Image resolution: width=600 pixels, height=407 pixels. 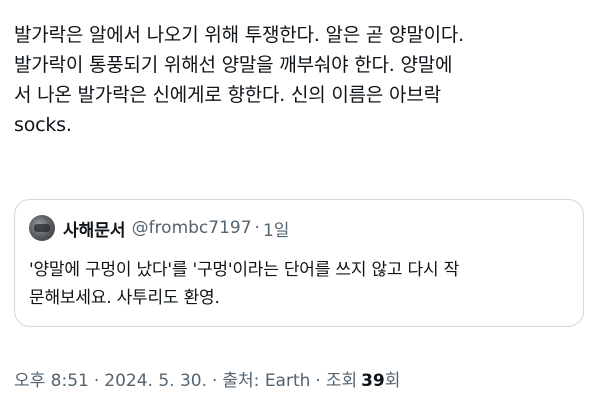 What do you see at coordinates (155, 381) in the screenshot?
I see `tweet-date: 2024. 5. 30.` at bounding box center [155, 381].